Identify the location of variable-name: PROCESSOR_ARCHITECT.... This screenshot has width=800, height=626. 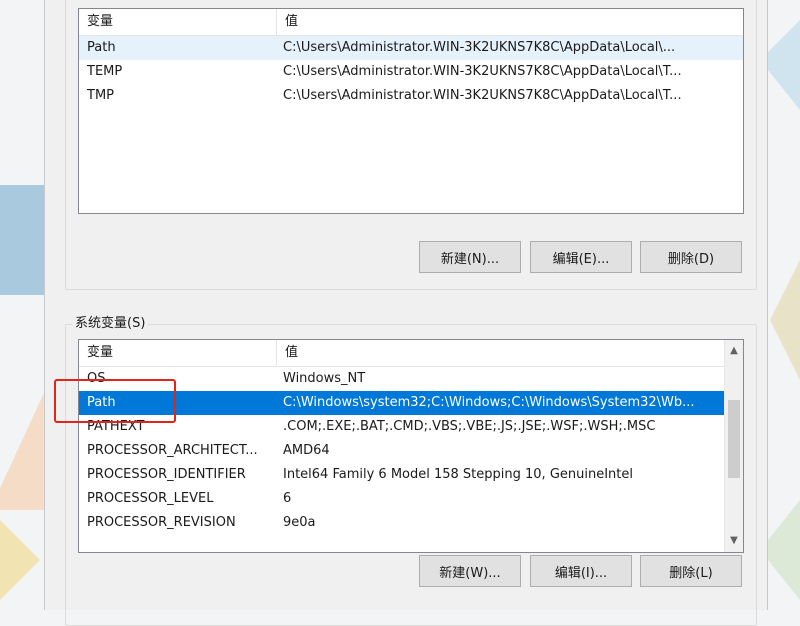
(172, 450).